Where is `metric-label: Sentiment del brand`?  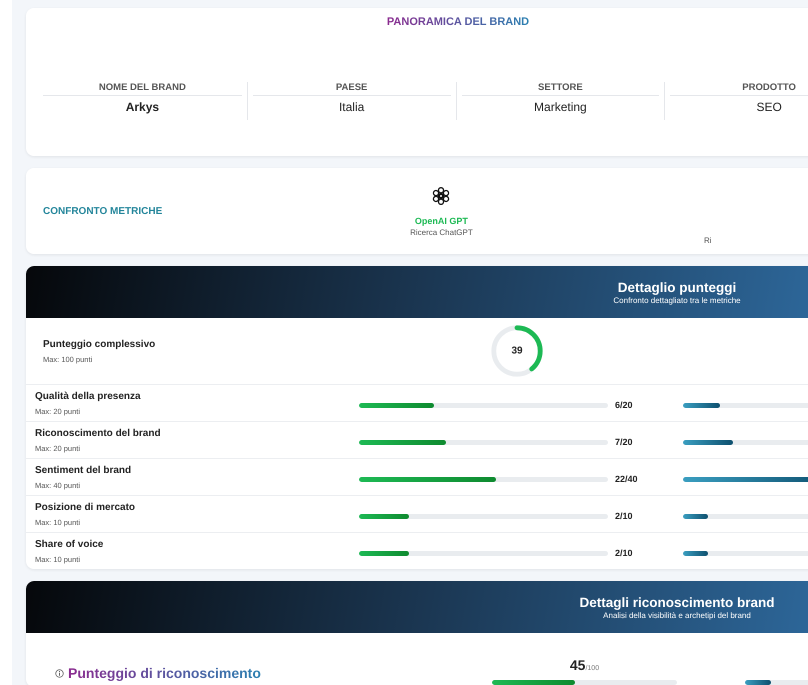 metric-label: Sentiment del brand is located at coordinates (83, 470).